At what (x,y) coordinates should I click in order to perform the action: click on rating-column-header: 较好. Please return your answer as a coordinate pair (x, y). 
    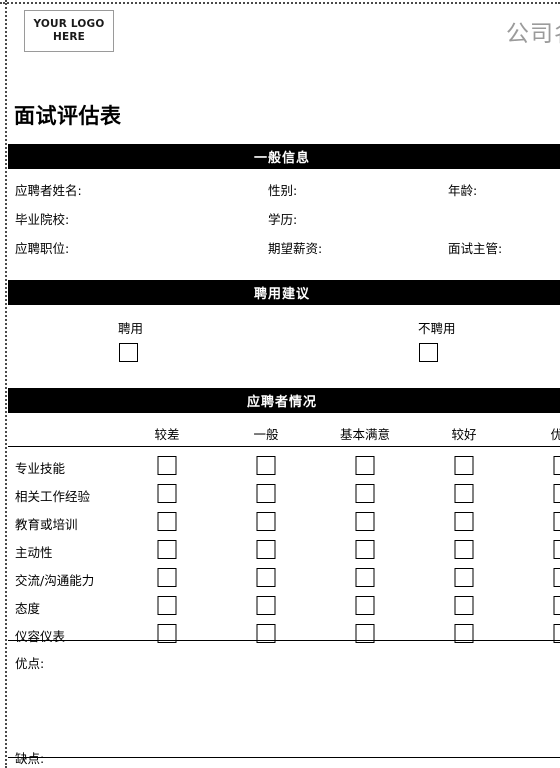
    Looking at the image, I should click on (464, 434).